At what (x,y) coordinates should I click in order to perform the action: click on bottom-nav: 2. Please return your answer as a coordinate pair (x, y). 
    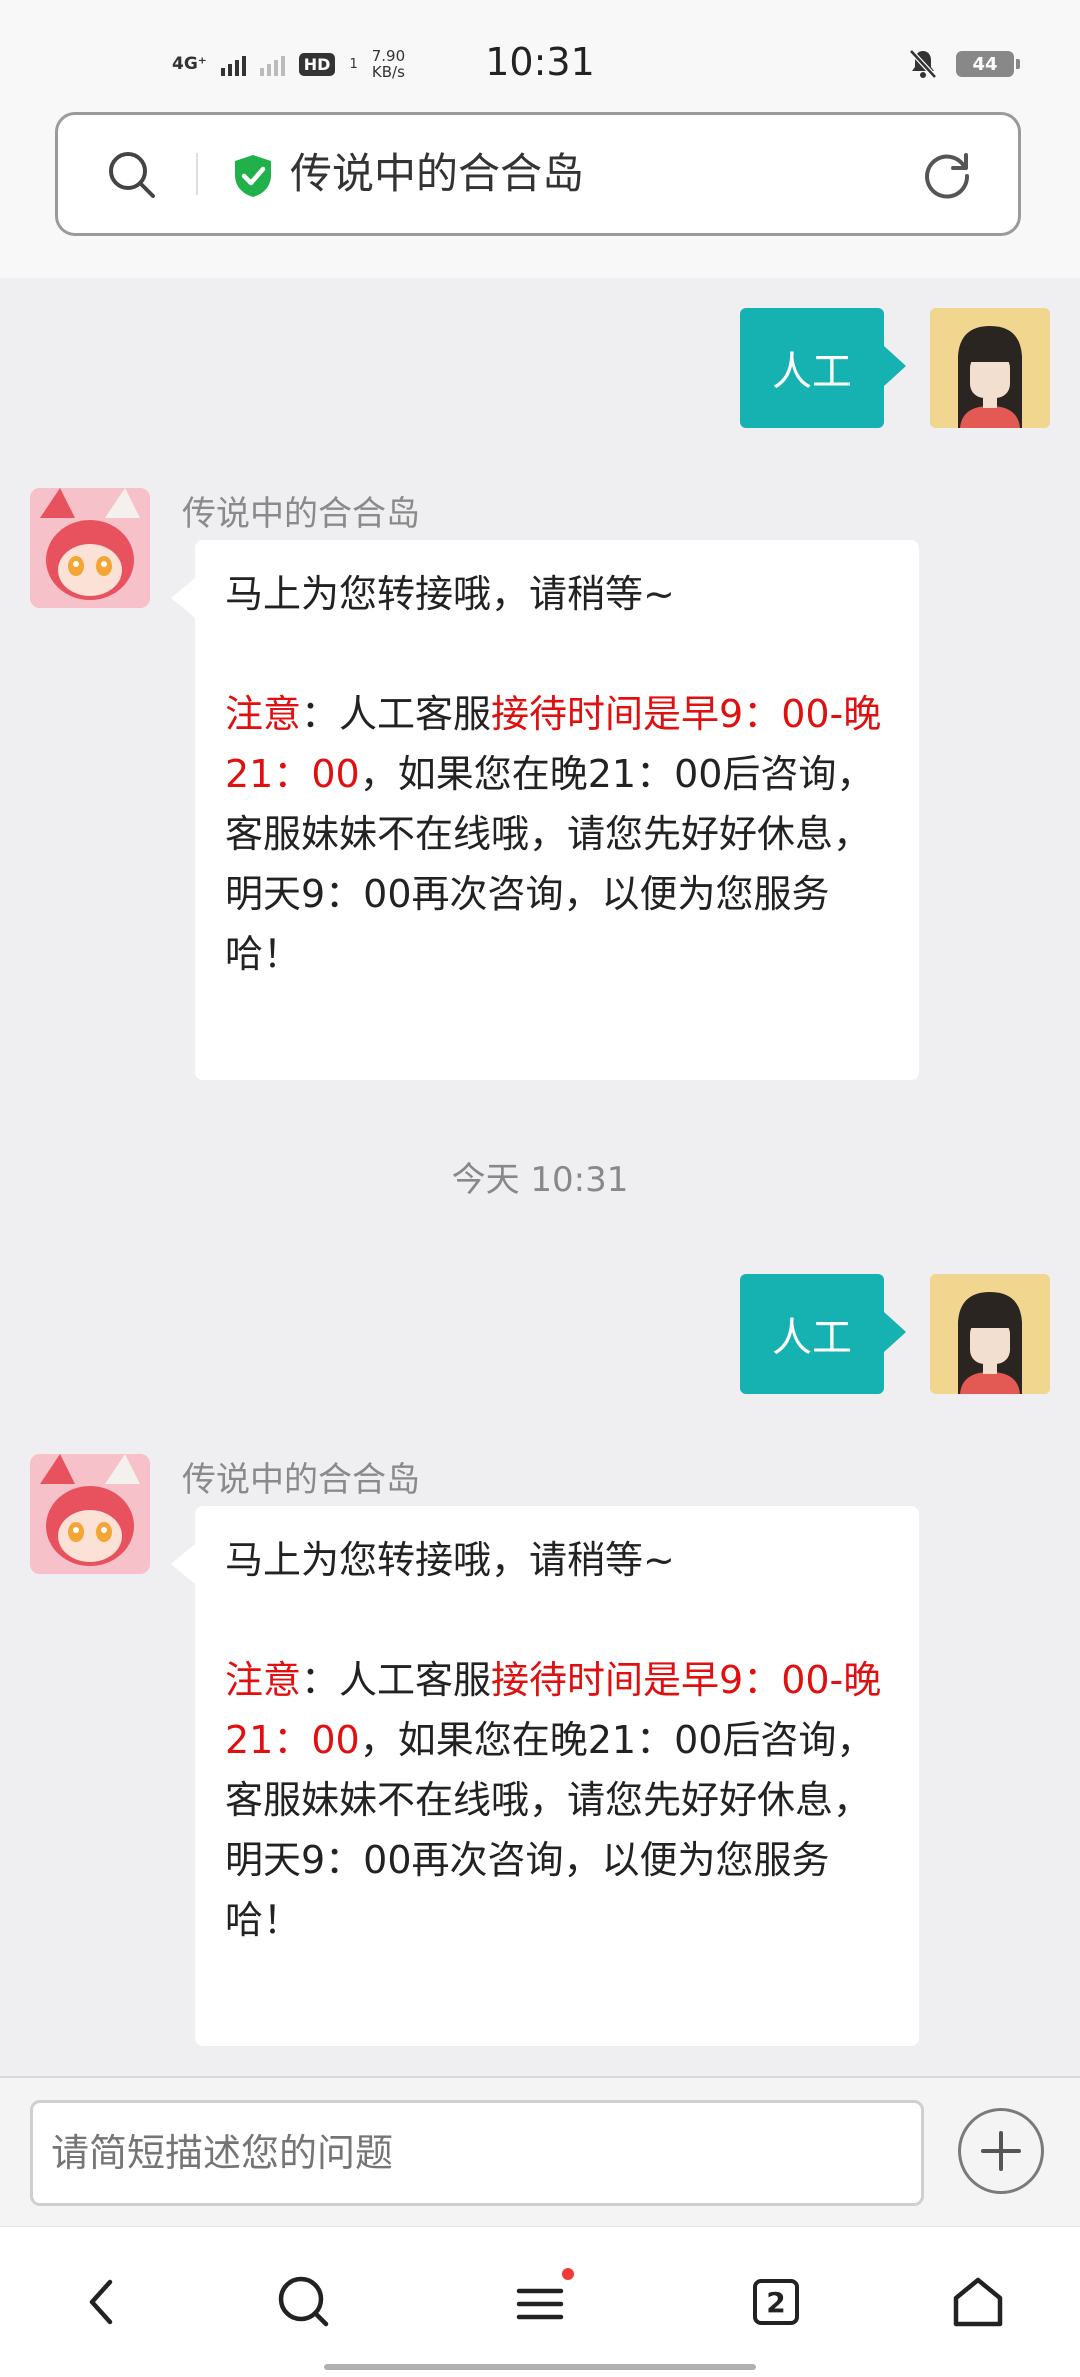
    Looking at the image, I should click on (540, 2301).